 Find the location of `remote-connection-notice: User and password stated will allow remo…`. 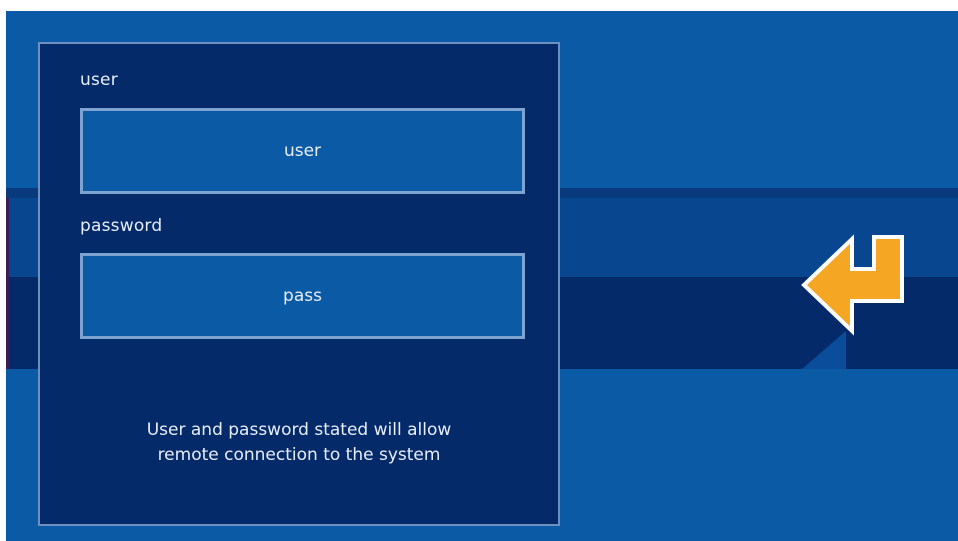

remote-connection-notice: User and password stated will allow remo… is located at coordinates (299, 443).